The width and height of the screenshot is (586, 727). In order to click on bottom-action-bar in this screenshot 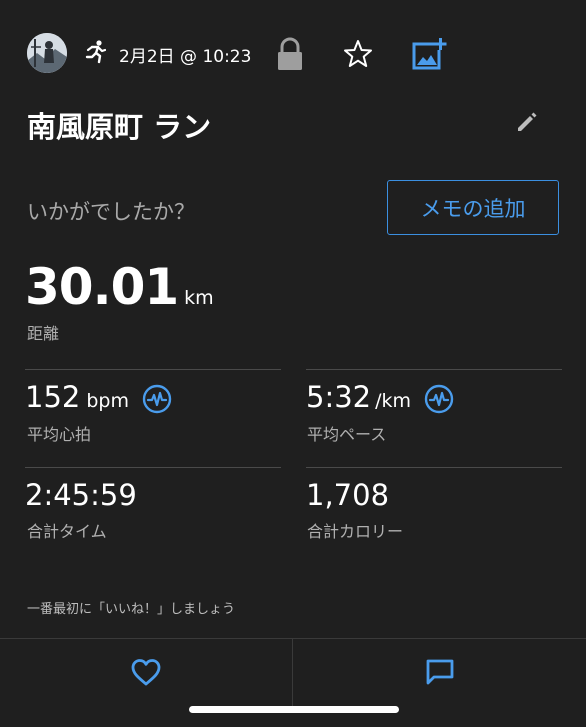, I will do `click(293, 682)`.